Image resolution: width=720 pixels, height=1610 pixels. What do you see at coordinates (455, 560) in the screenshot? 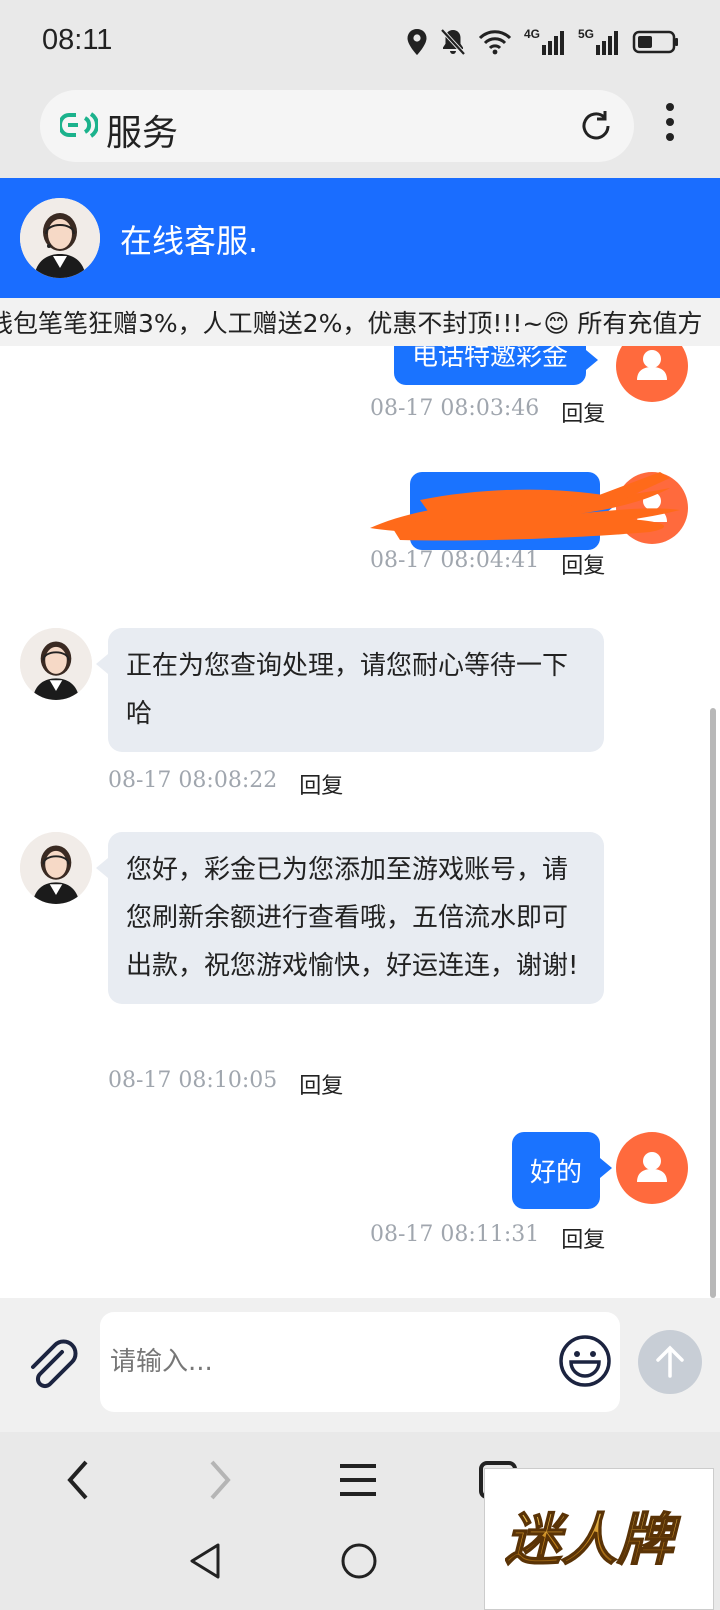
I see `message-time: 08-17 08:04:41` at bounding box center [455, 560].